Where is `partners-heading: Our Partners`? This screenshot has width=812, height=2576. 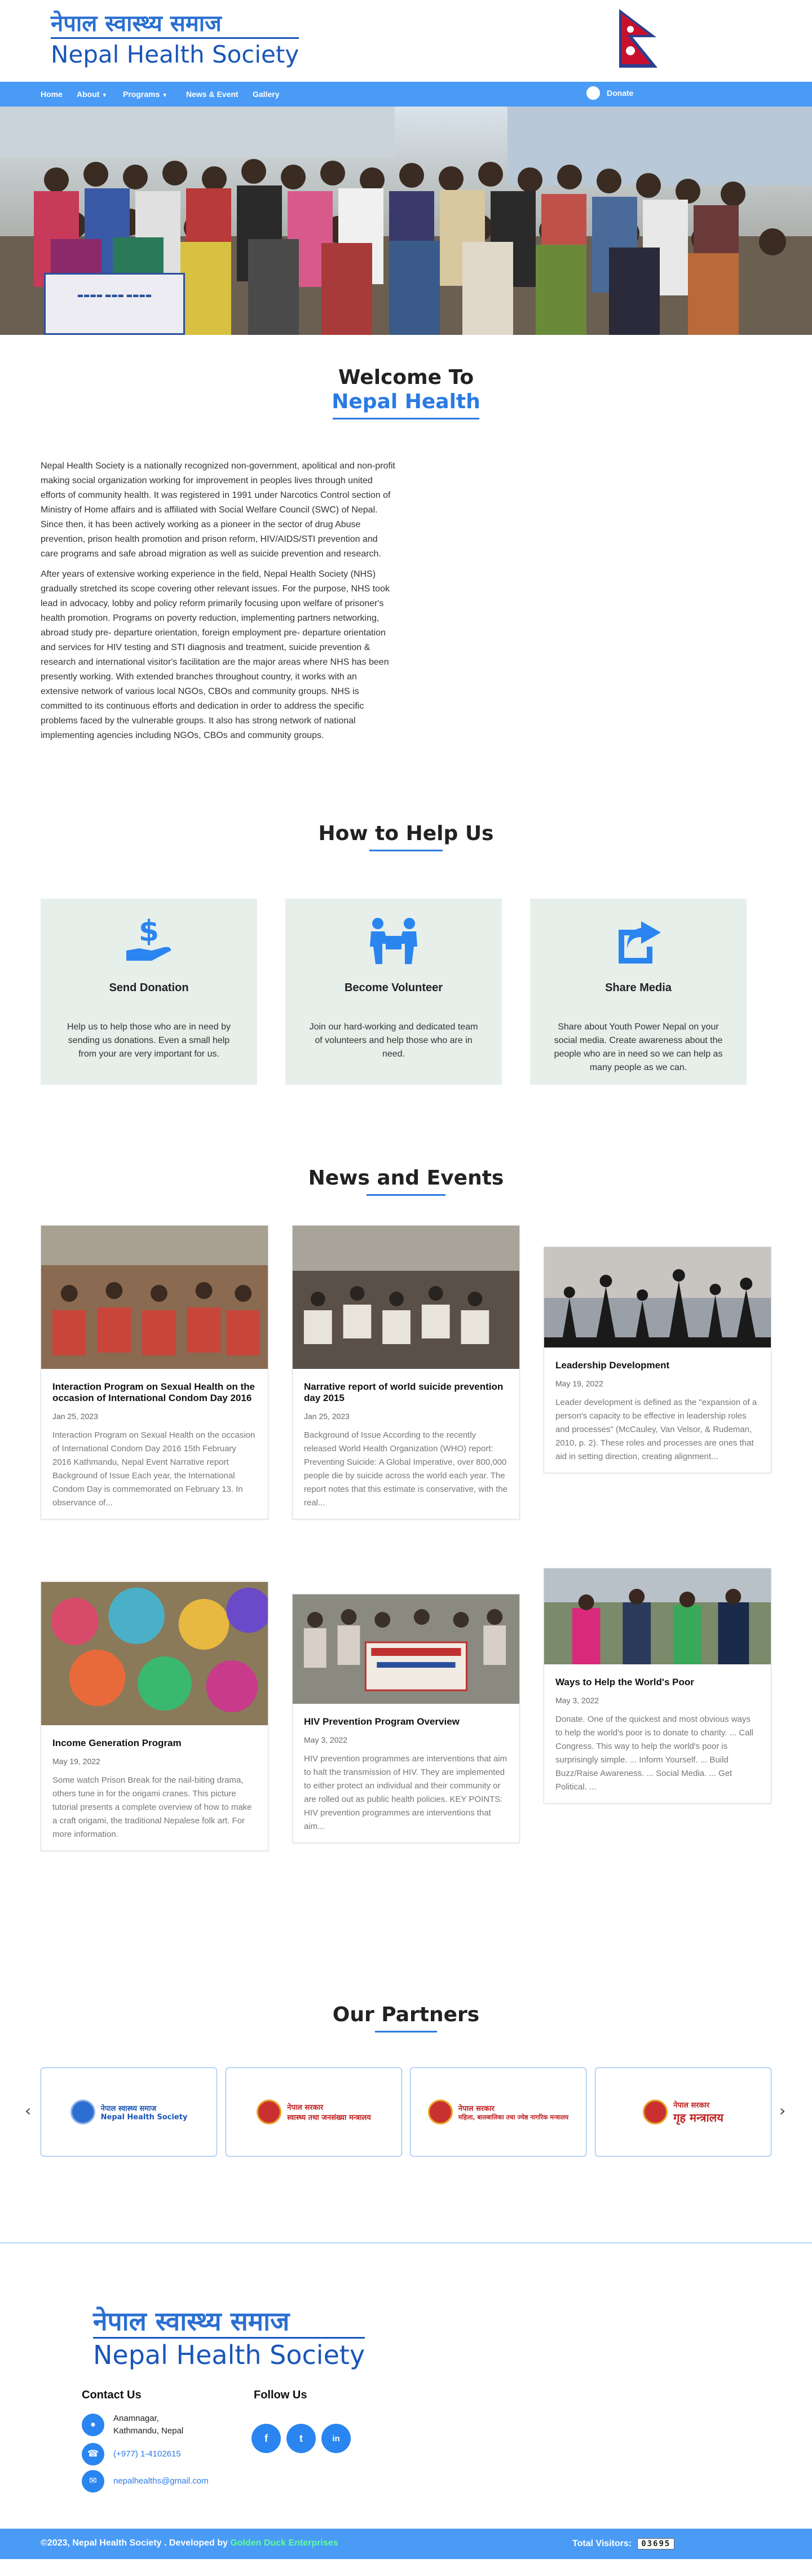 partners-heading: Our Partners is located at coordinates (406, 2014).